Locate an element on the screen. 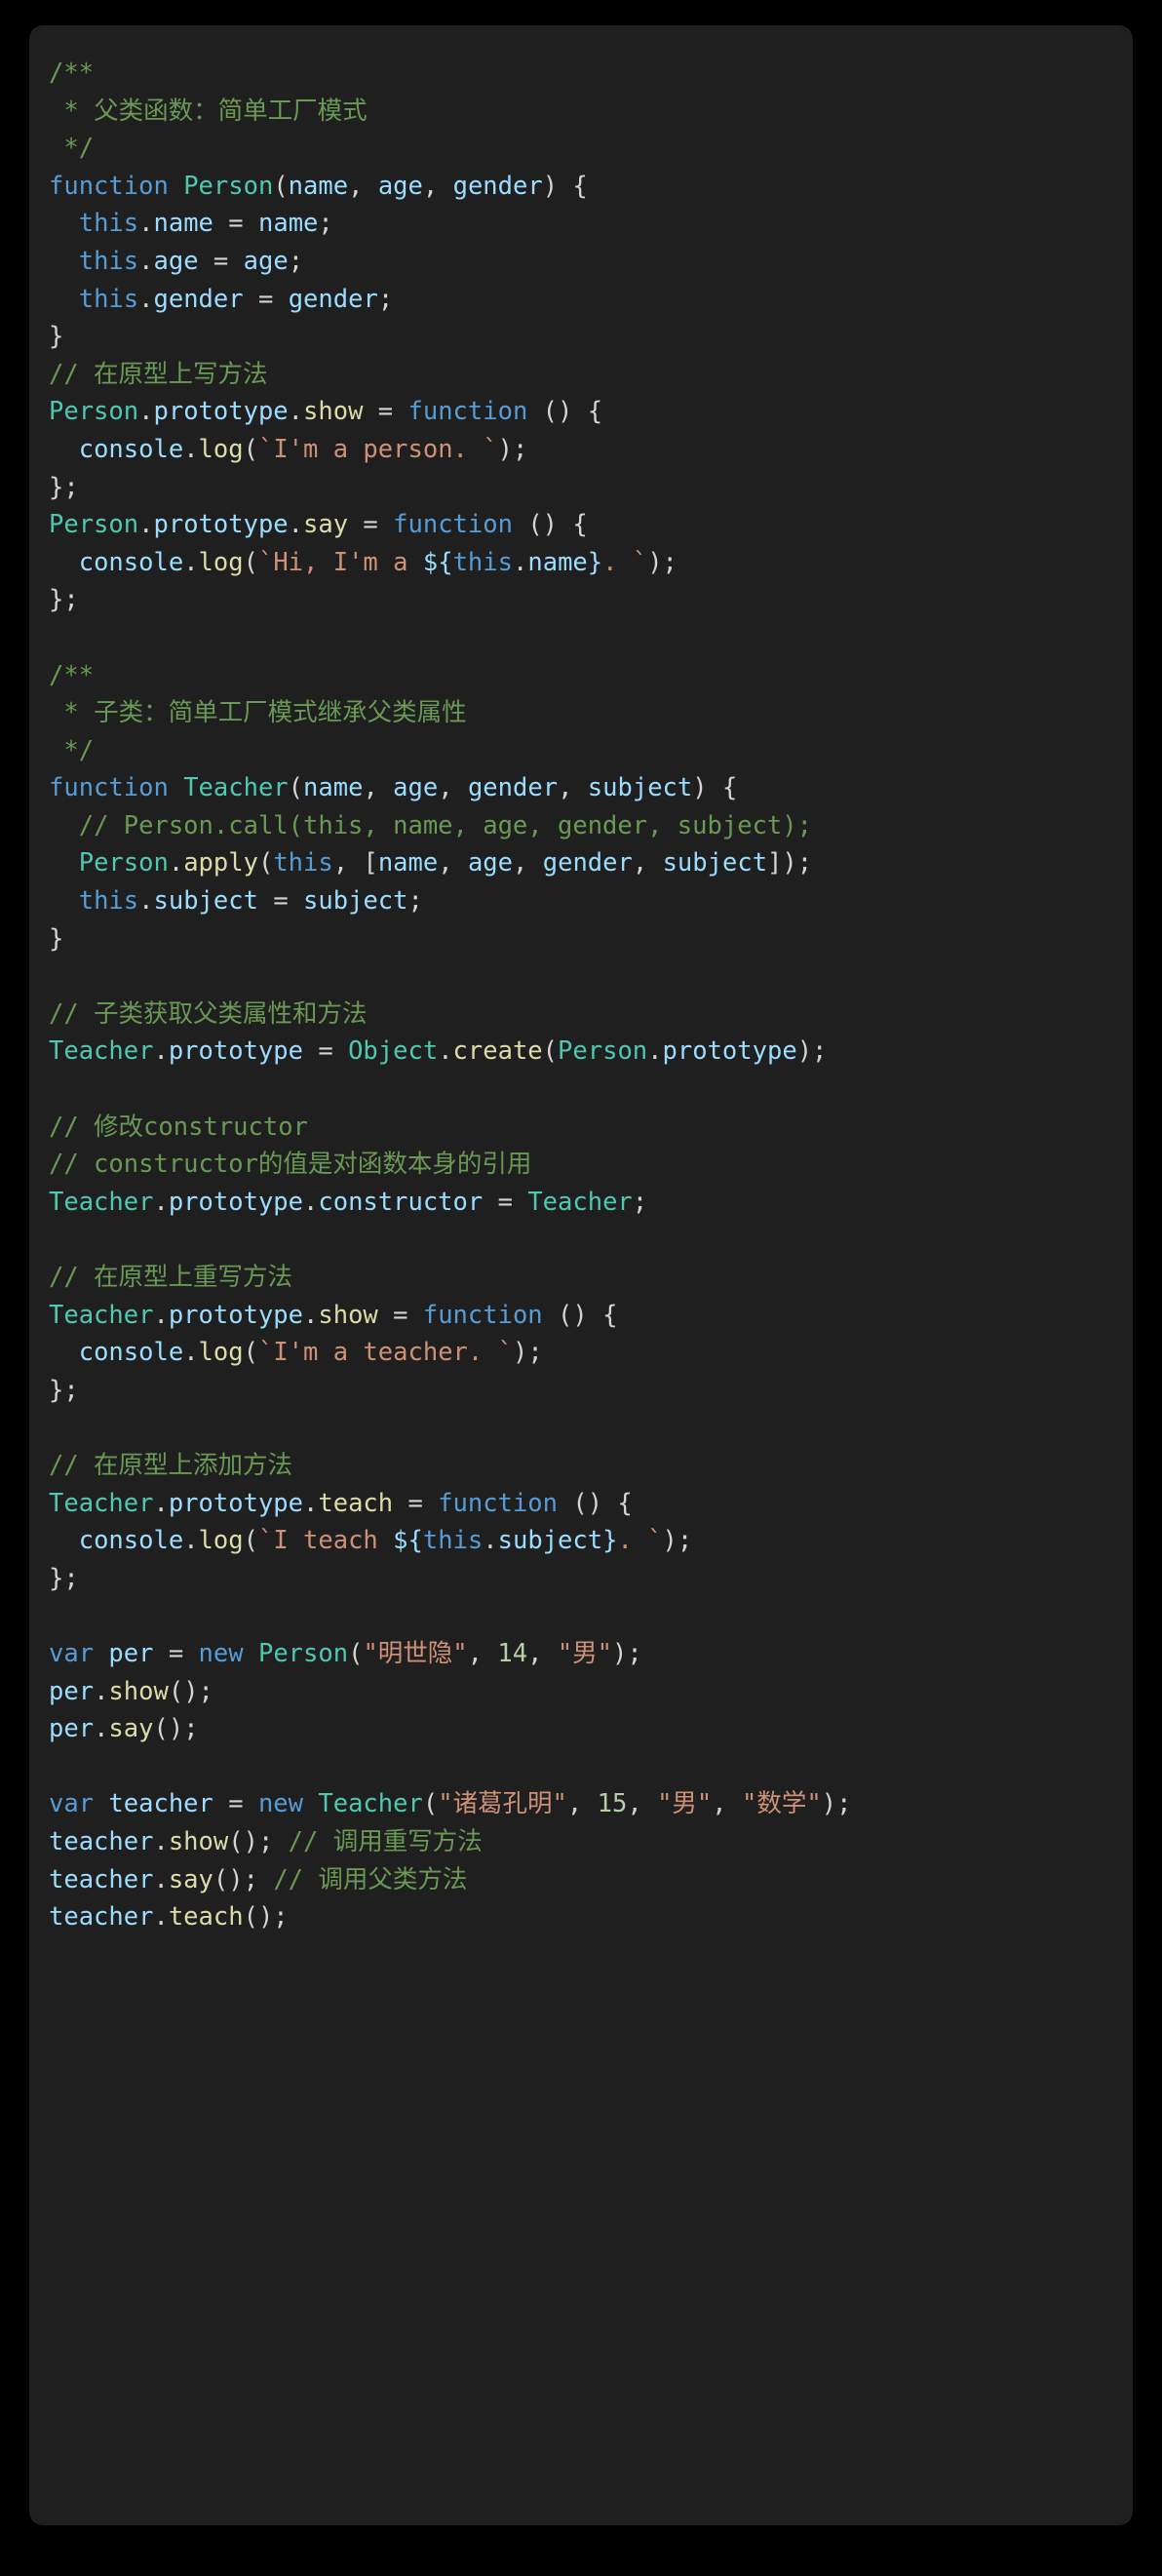 The width and height of the screenshot is (1162, 2576). code-token: apply is located at coordinates (220, 863).